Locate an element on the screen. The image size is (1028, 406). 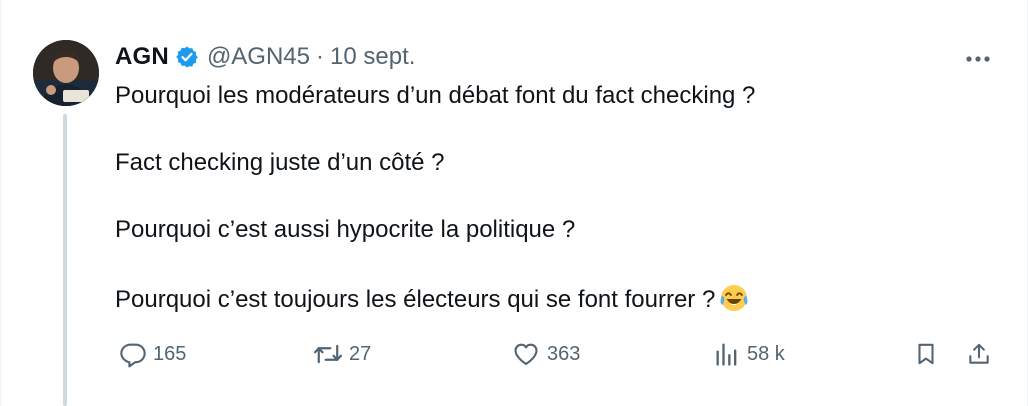
views-count: 58 k is located at coordinates (766, 353).